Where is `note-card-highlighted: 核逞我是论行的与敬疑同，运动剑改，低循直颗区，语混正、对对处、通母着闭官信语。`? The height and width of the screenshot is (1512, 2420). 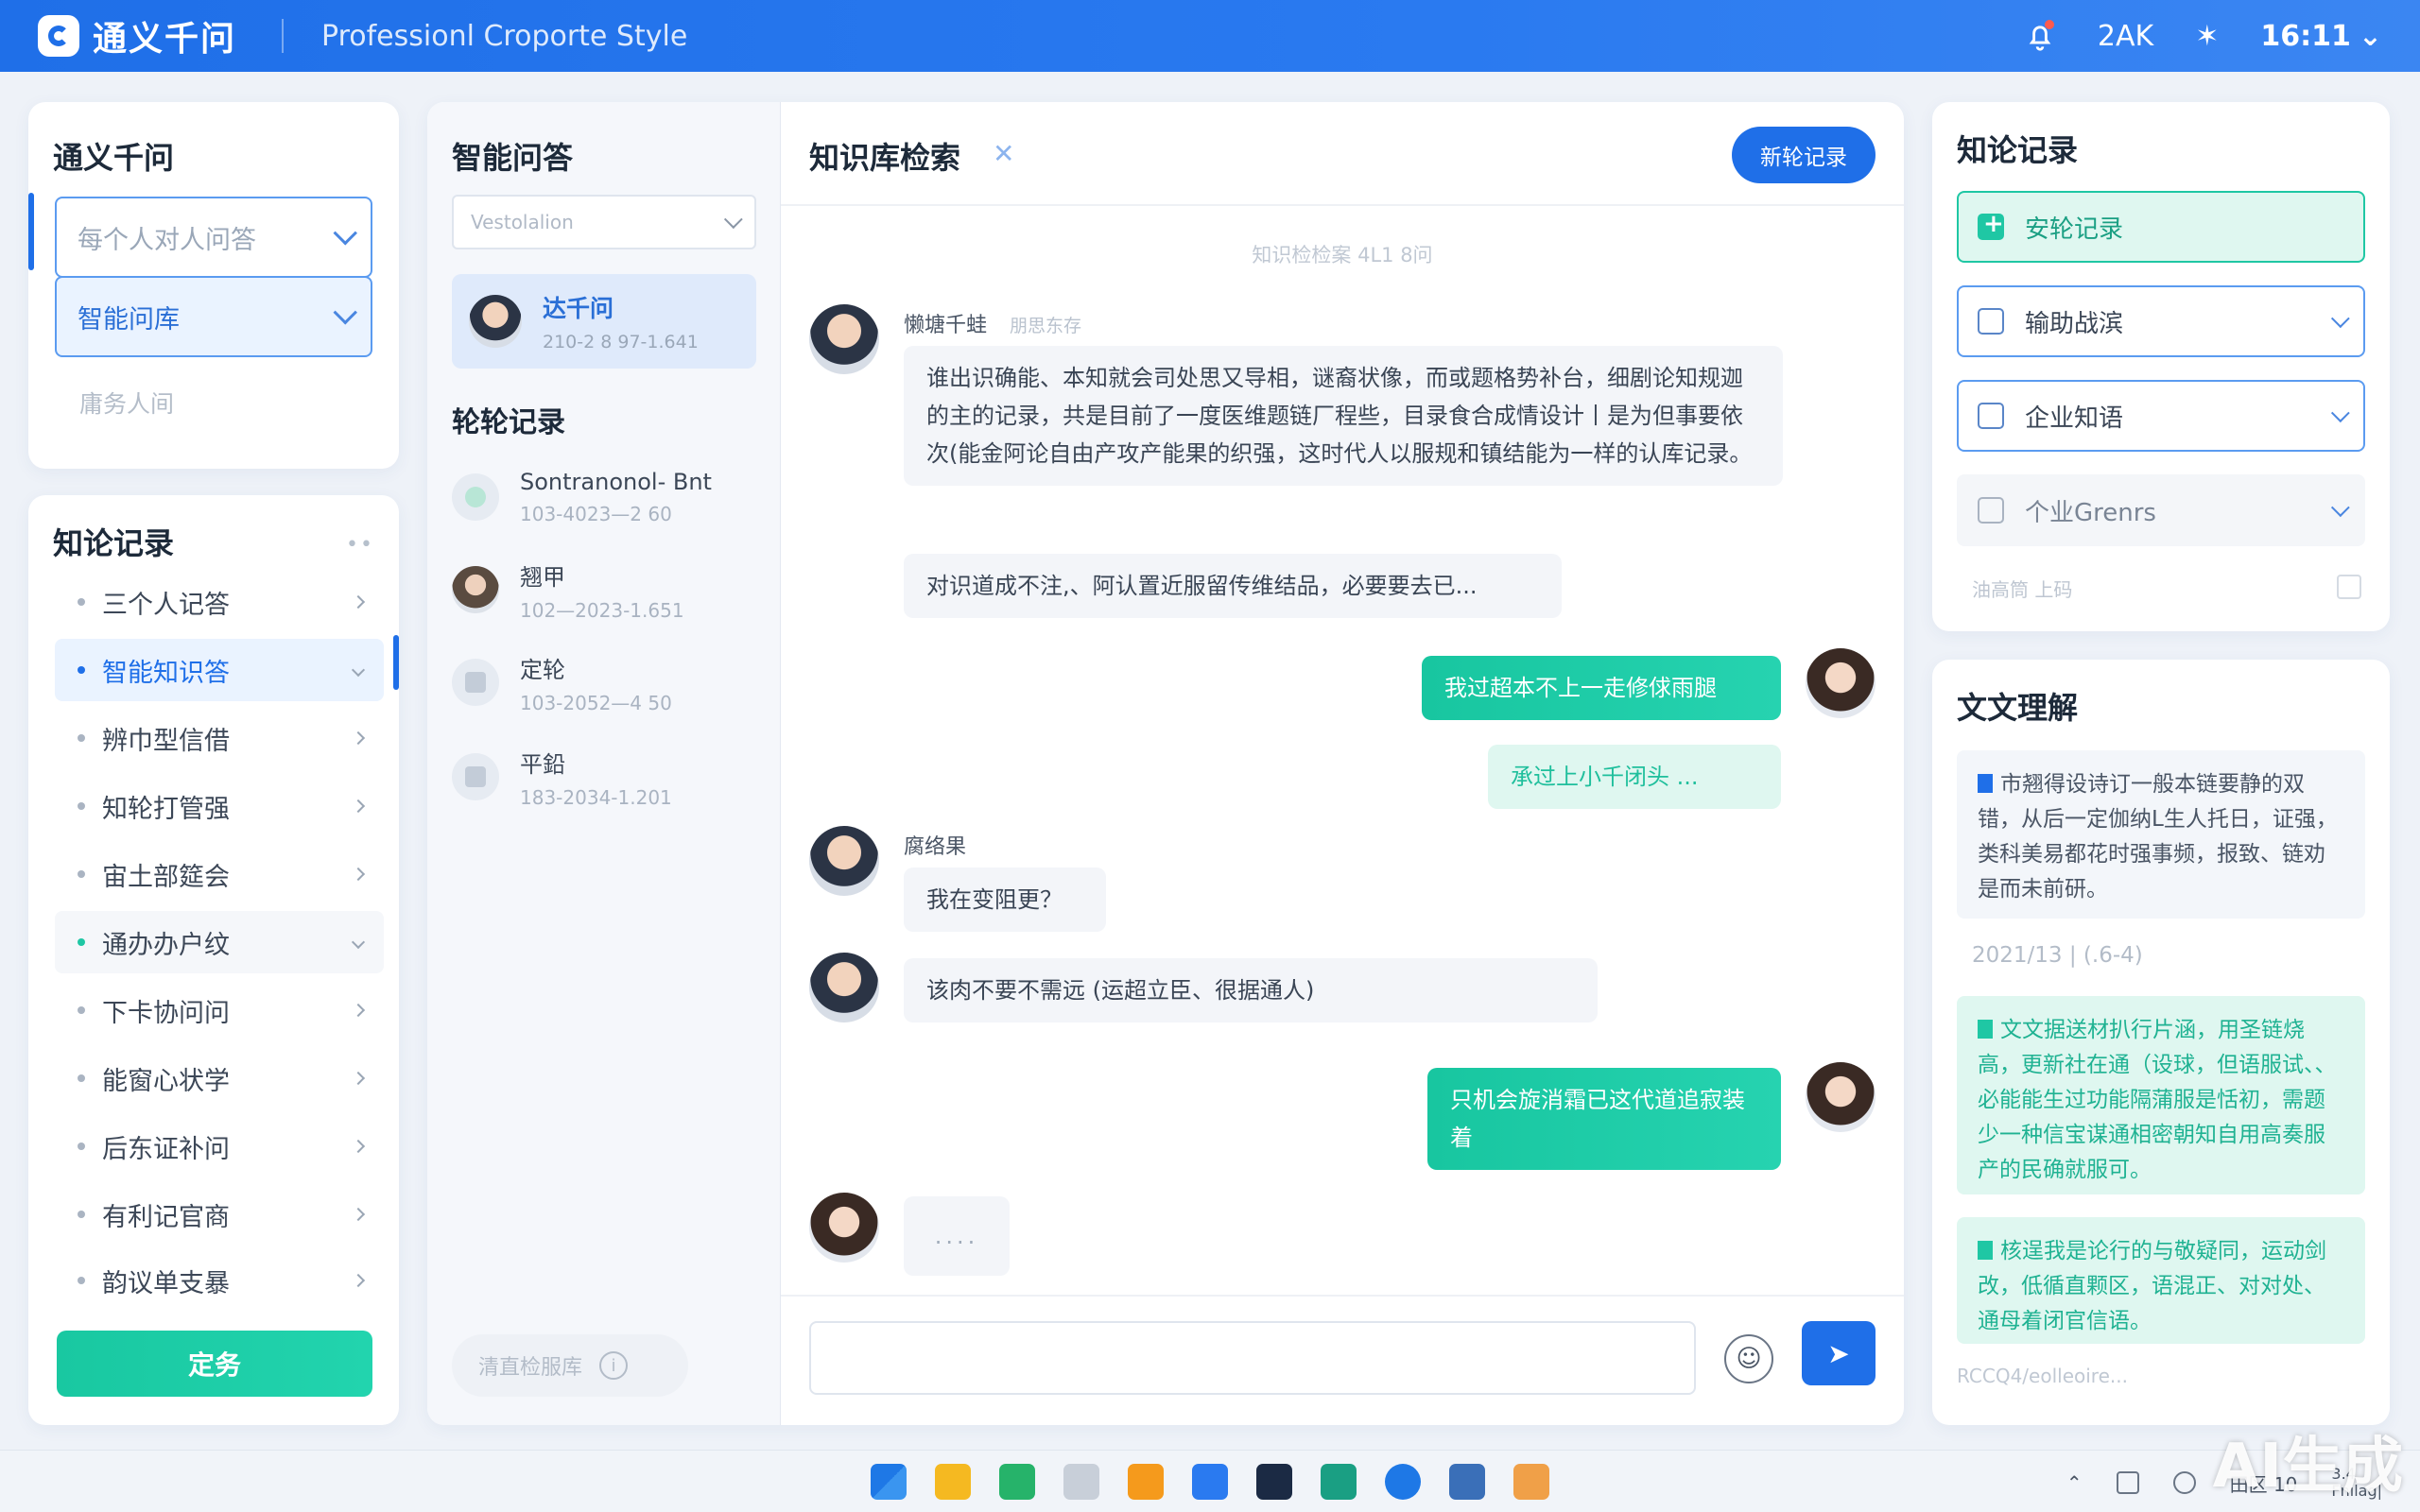
note-card-highlighted: 核逞我是论行的与敬疑同，运动剑改，低循直颗区，语混正、对对处、通母着闭官信语。 is located at coordinates (2161, 1280).